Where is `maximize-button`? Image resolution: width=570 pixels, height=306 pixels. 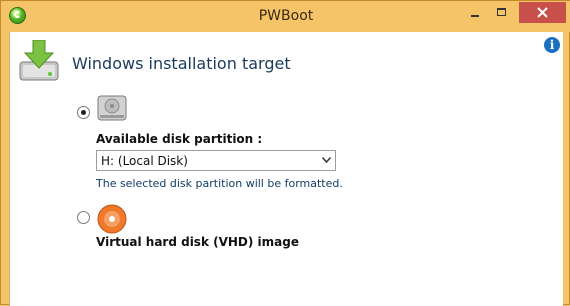 maximize-button is located at coordinates (502, 12).